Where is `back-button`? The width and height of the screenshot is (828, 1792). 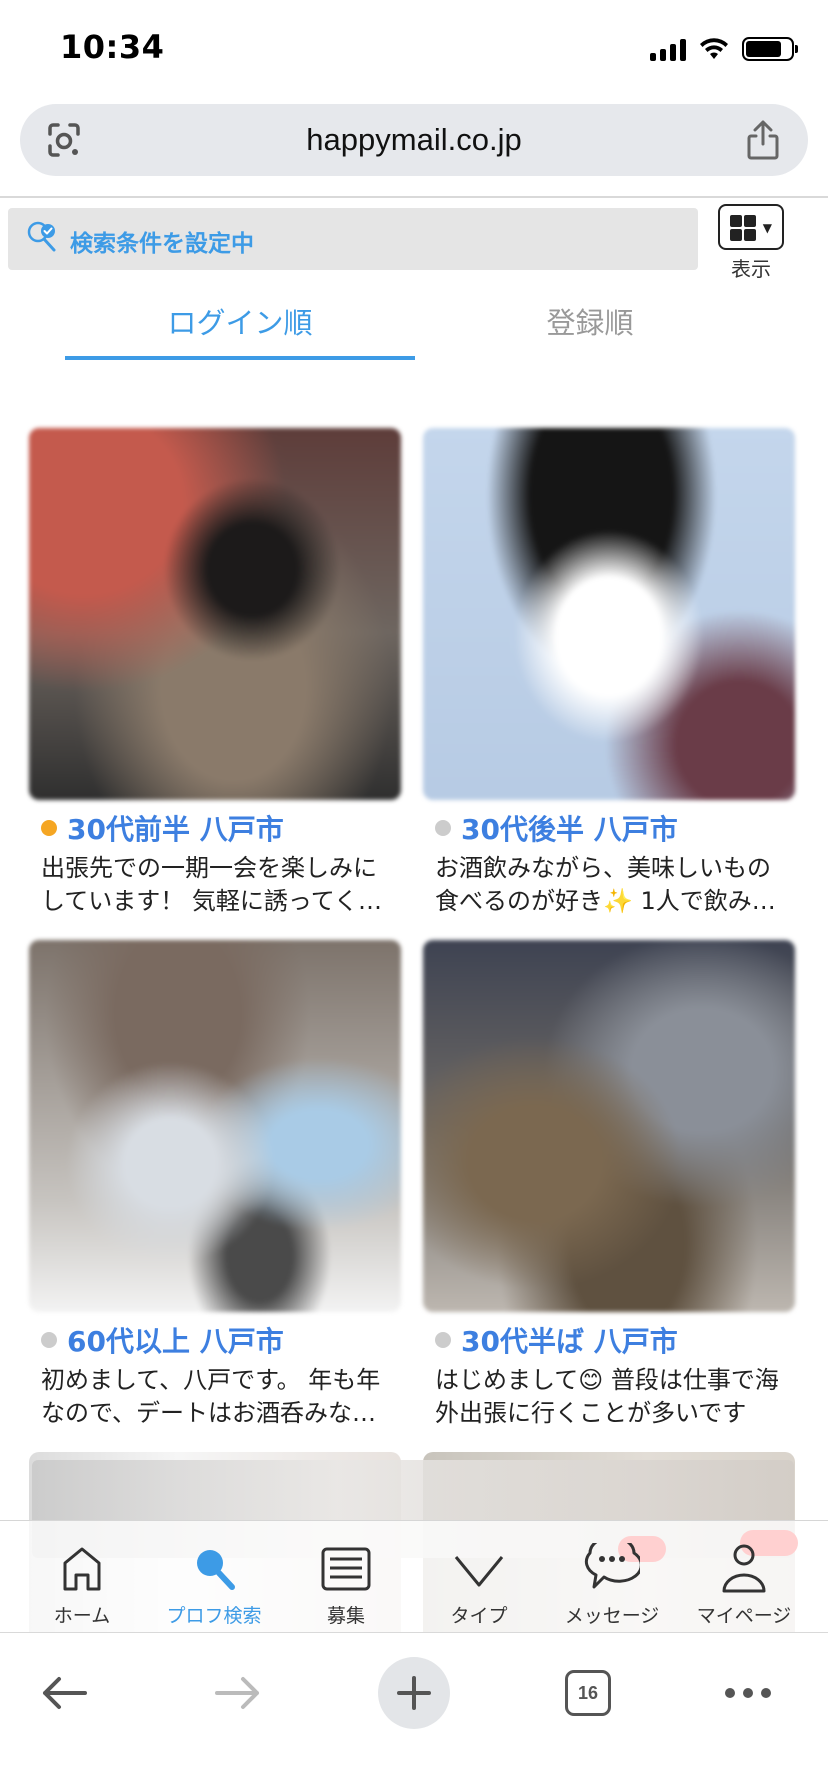
back-button is located at coordinates (64, 1693).